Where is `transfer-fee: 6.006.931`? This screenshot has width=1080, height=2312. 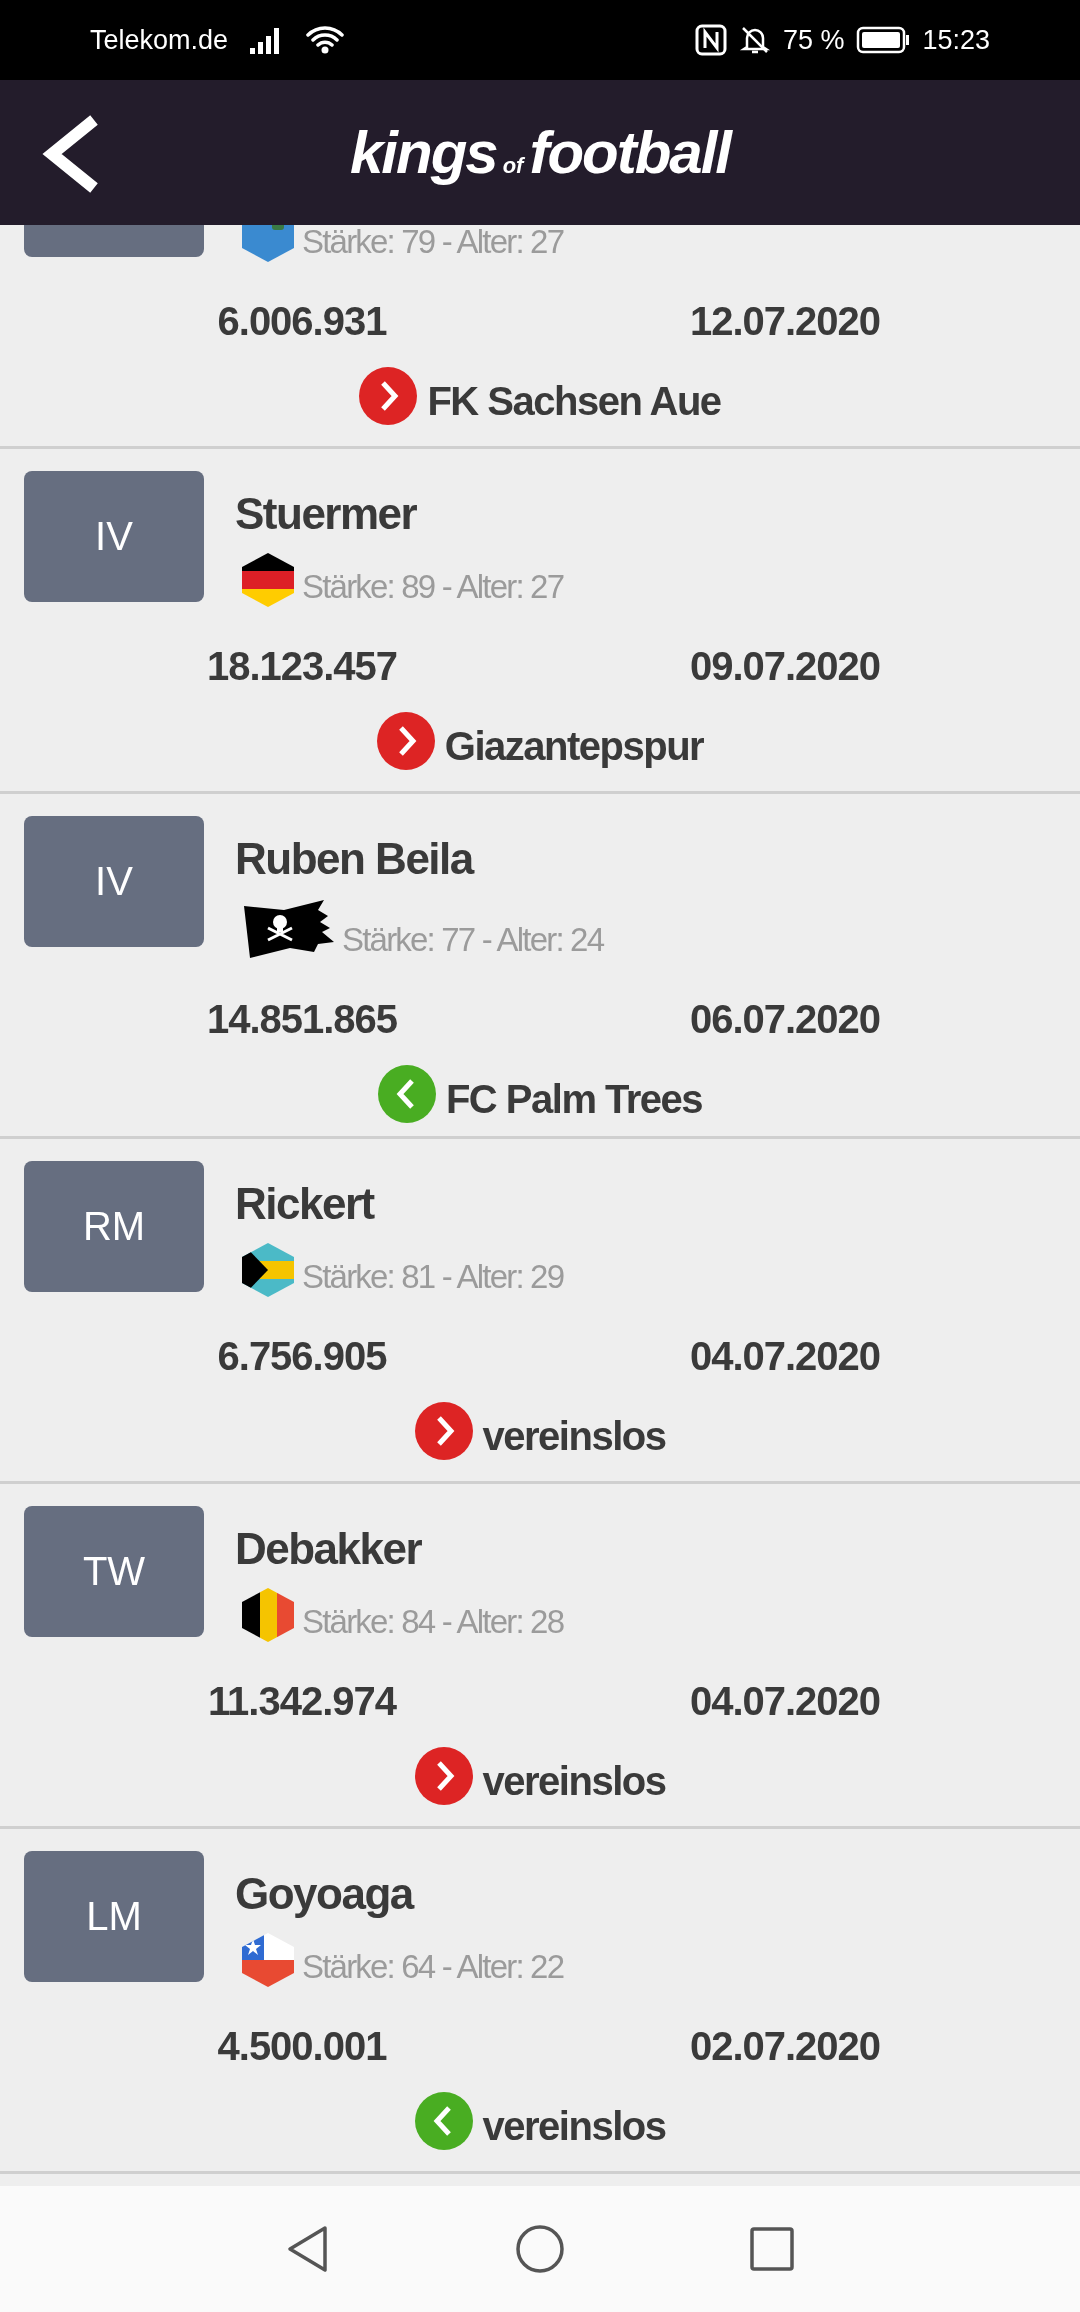 transfer-fee: 6.006.931 is located at coordinates (302, 321).